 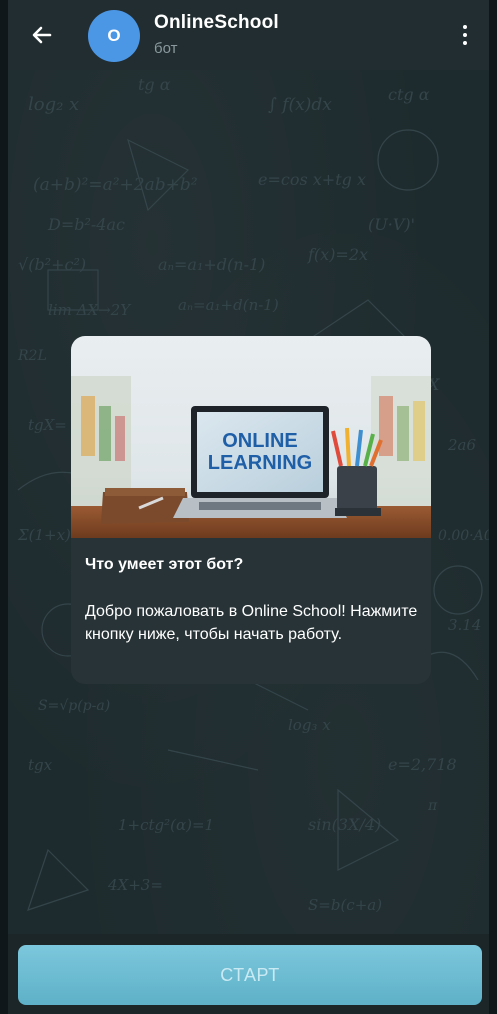 What do you see at coordinates (260, 463) in the screenshot?
I see `image-text-learning: LEARNING` at bounding box center [260, 463].